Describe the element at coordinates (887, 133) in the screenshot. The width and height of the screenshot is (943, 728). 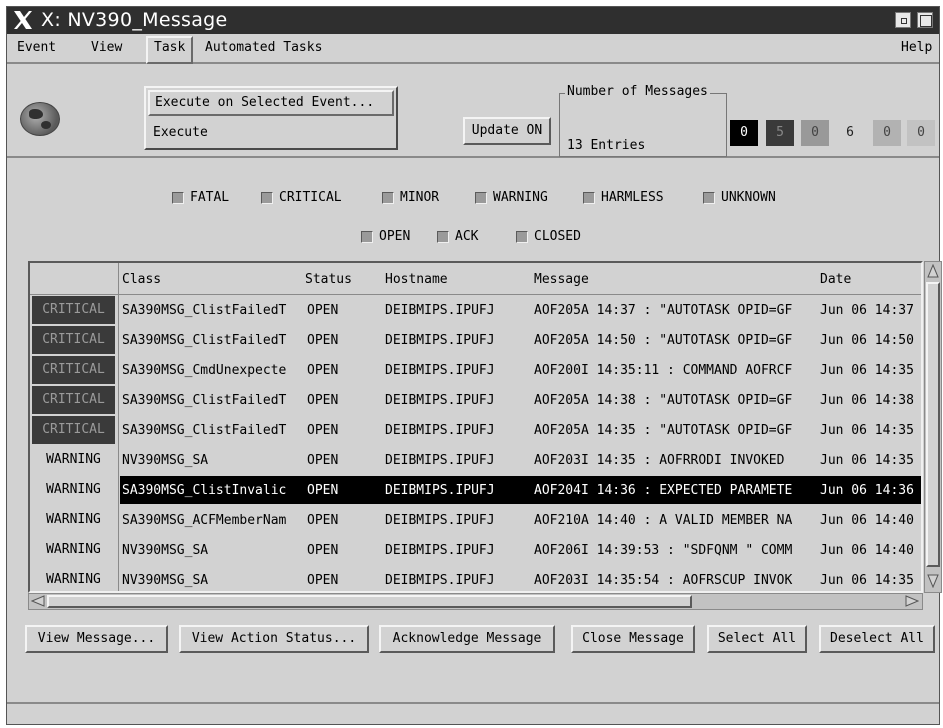
I see `counter-harmless: 0` at that location.